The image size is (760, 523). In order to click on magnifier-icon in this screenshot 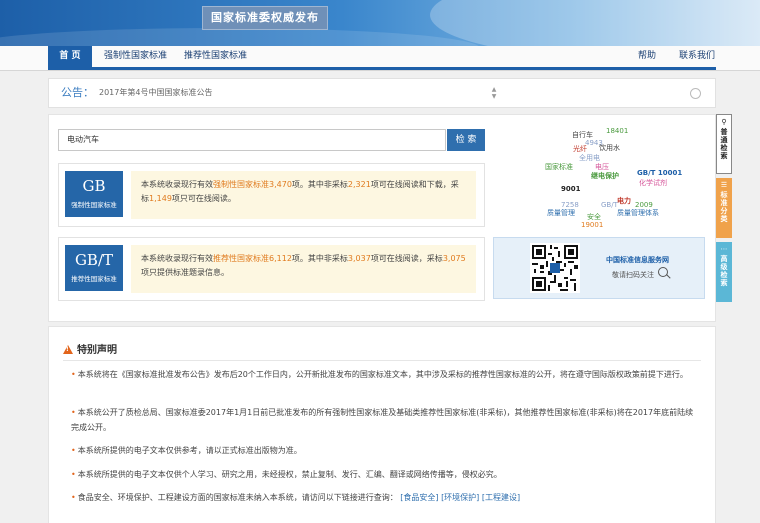, I will do `click(663, 272)`.